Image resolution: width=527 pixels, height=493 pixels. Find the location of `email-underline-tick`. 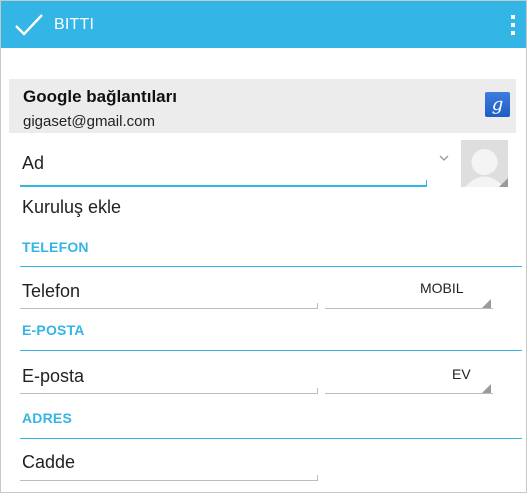

email-underline-tick is located at coordinates (317, 390).